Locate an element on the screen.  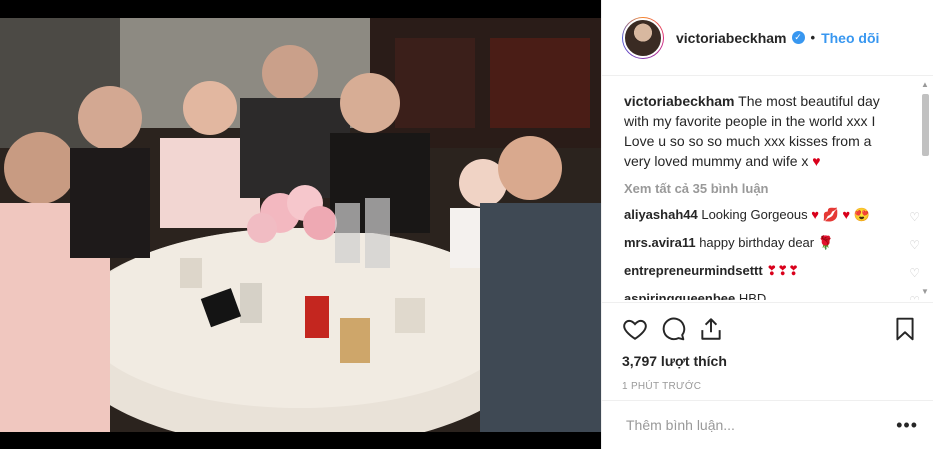
verified-badge-icon: ✓ is located at coordinates (798, 37).